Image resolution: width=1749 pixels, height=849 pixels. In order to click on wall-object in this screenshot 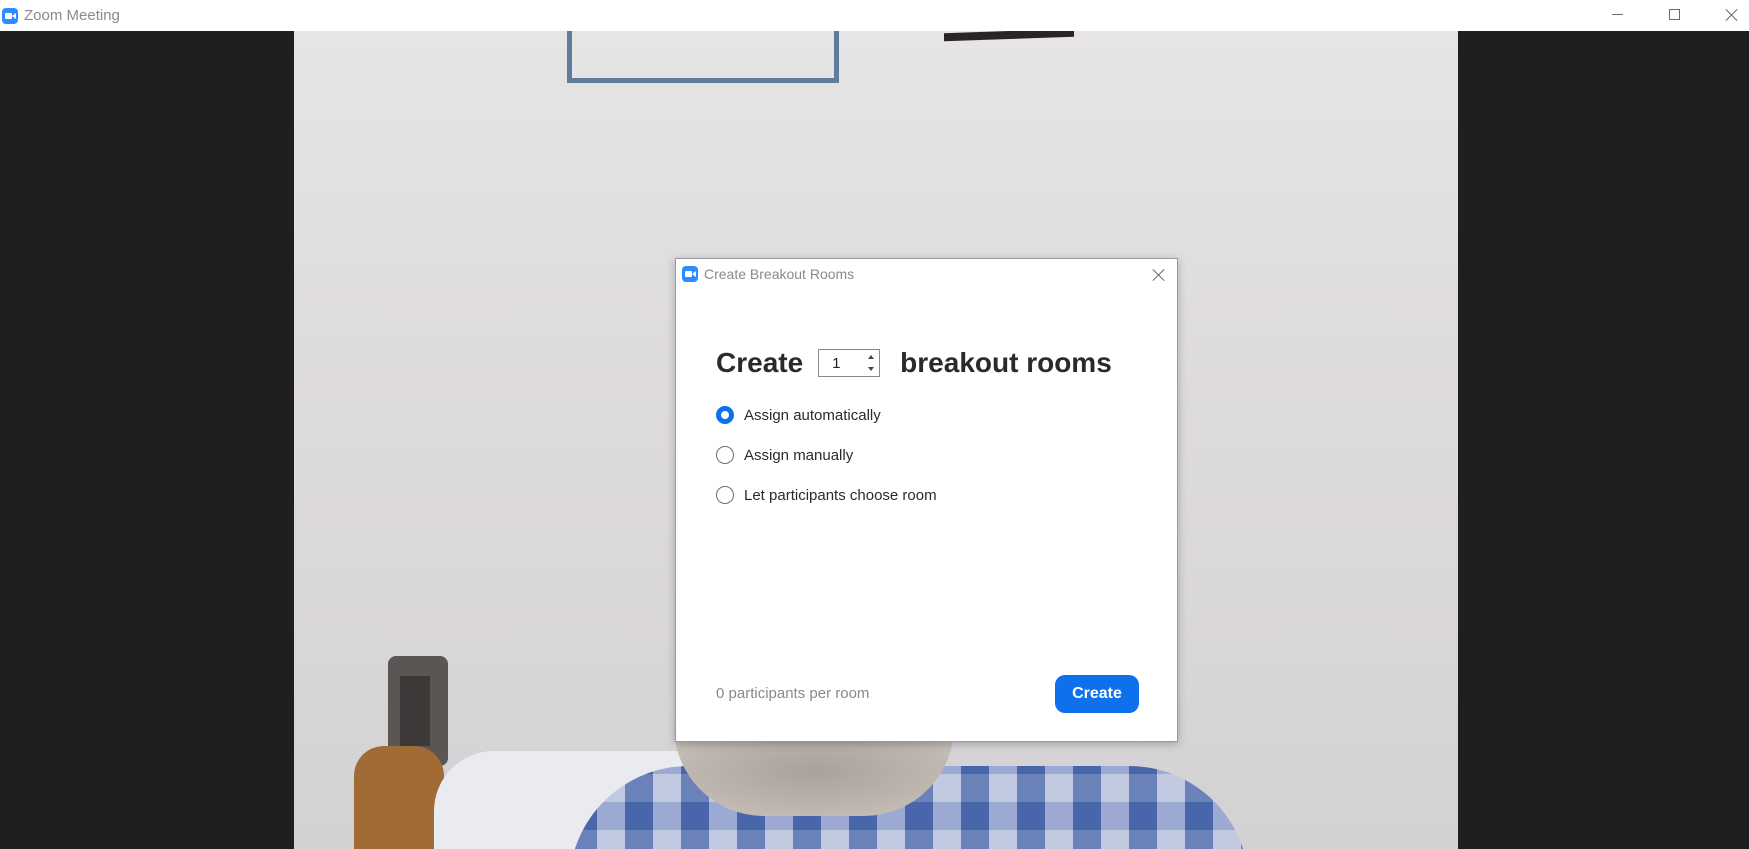, I will do `click(1009, 36)`.